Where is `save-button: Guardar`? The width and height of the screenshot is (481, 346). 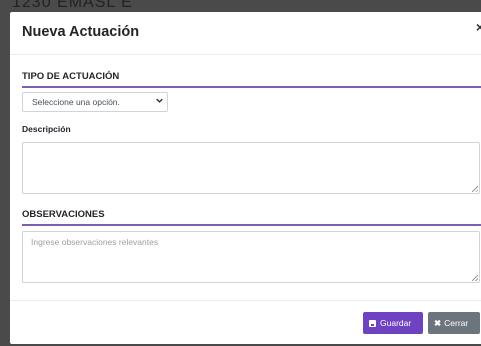 save-button: Guardar is located at coordinates (393, 323).